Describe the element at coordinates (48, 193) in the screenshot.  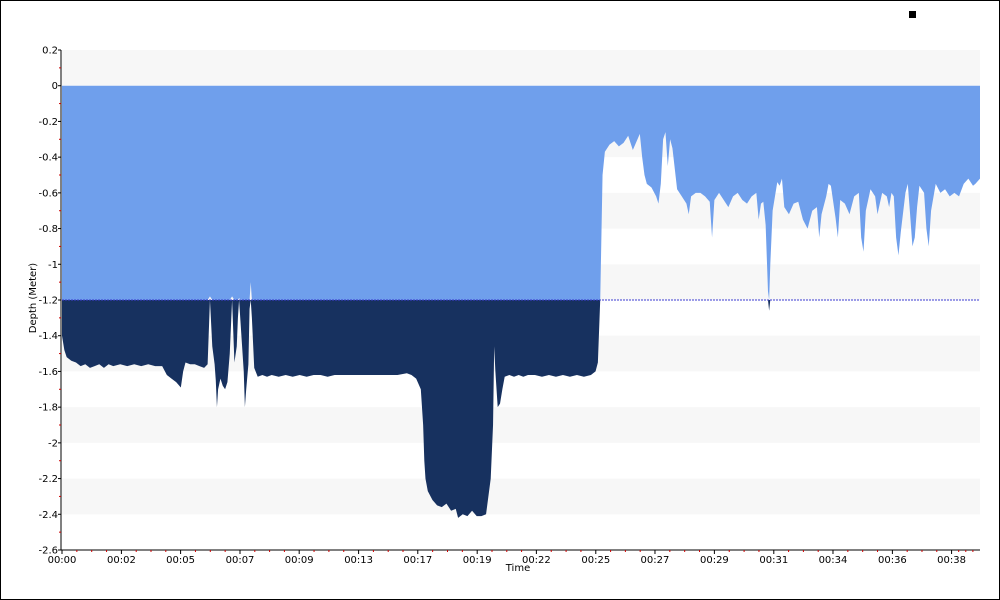
I see `y-tick-label: -0.6` at that location.